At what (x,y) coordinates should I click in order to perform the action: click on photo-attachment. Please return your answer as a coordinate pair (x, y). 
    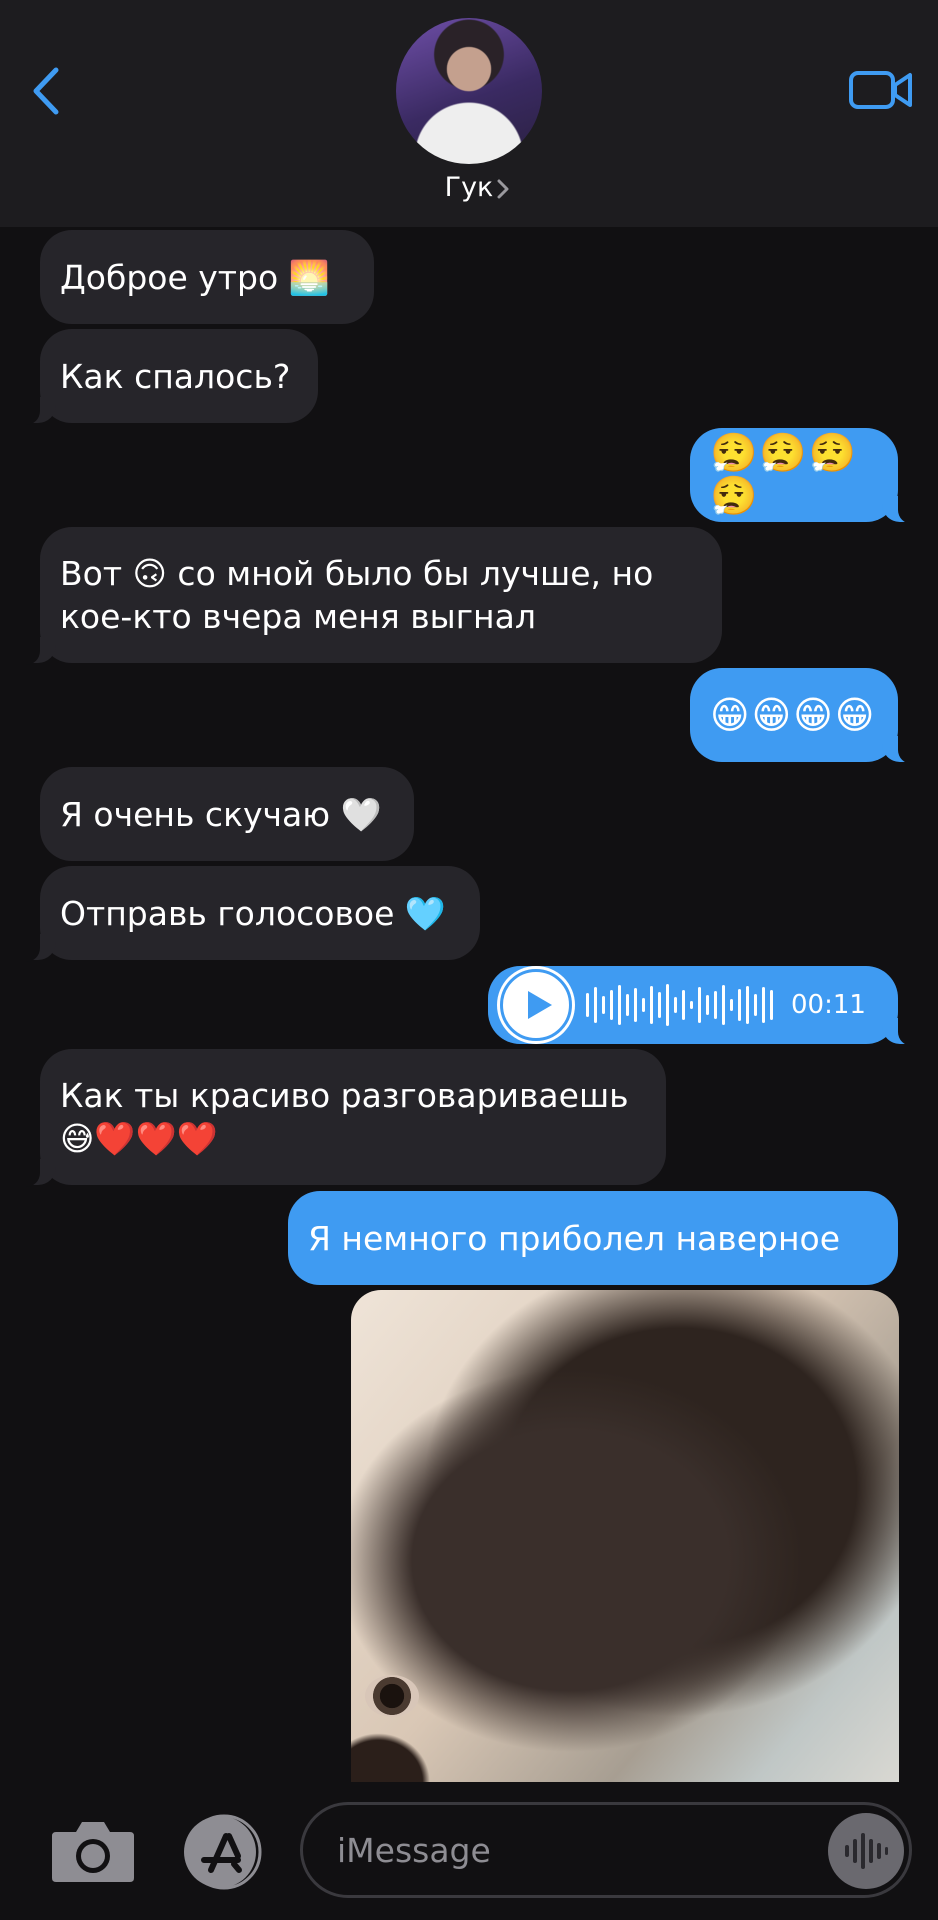
    Looking at the image, I should click on (625, 1536).